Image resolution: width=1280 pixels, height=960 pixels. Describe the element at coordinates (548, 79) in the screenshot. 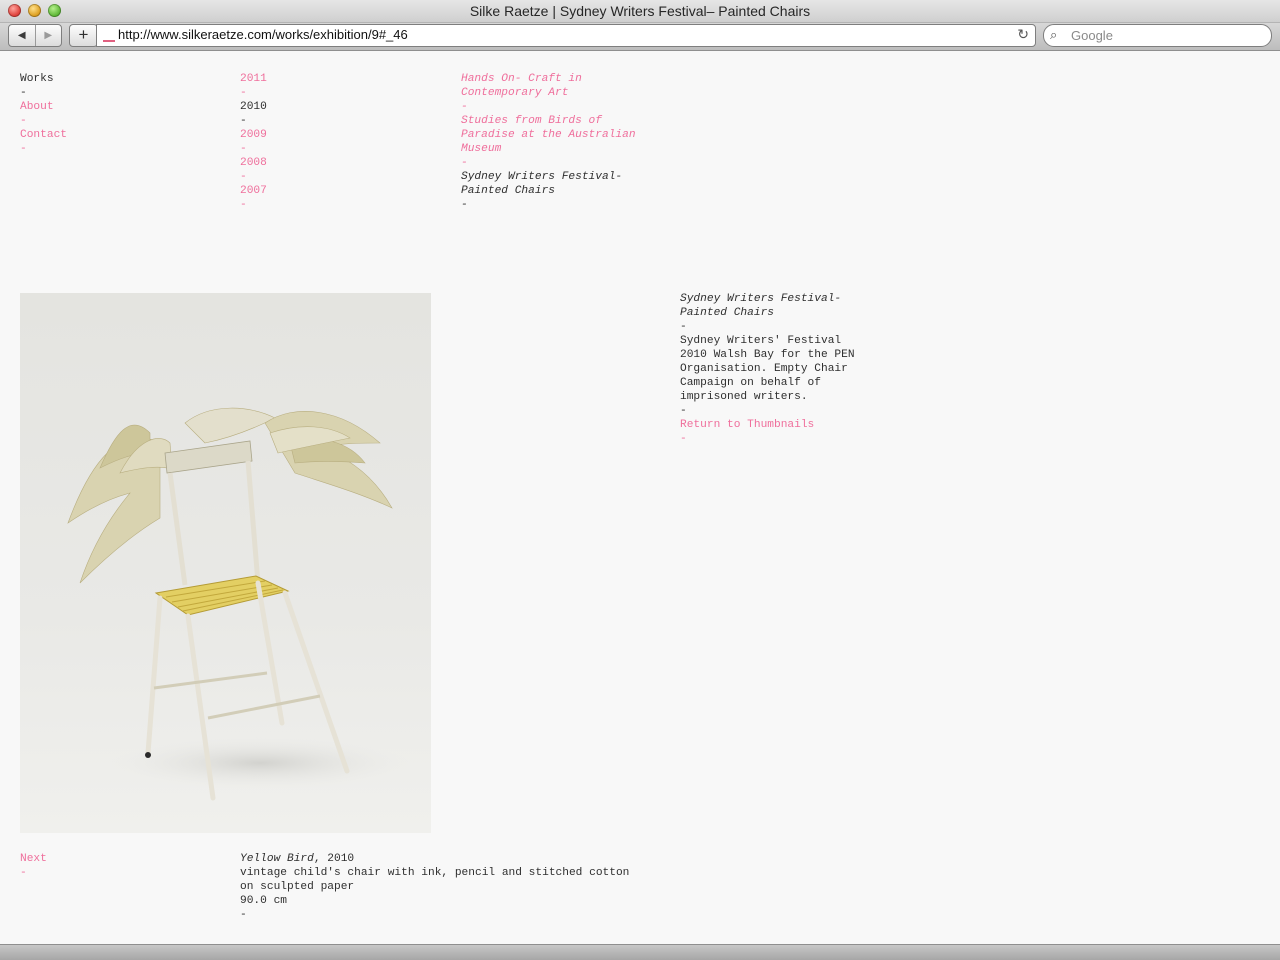

I see `exhibition-title-line: Hands On- Craft in` at that location.